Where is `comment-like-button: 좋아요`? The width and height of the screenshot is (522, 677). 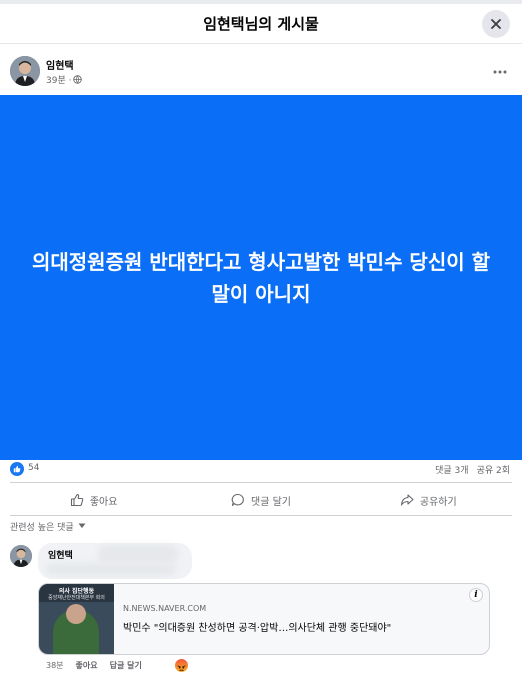
comment-like-button: 좋아요 is located at coordinates (87, 665).